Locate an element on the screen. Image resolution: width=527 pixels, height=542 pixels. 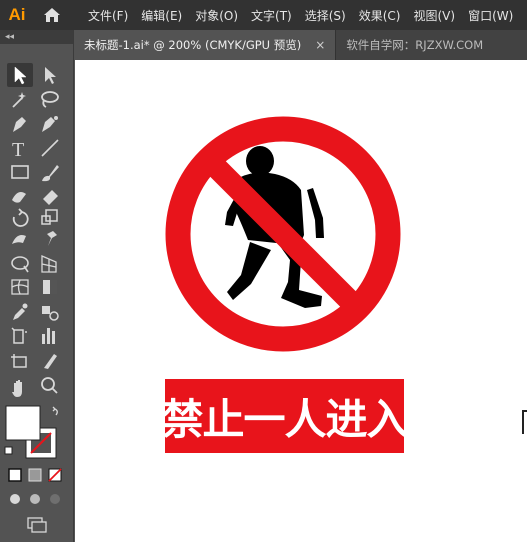
menu-edit: 编辑(E) is located at coordinates (161, 15).